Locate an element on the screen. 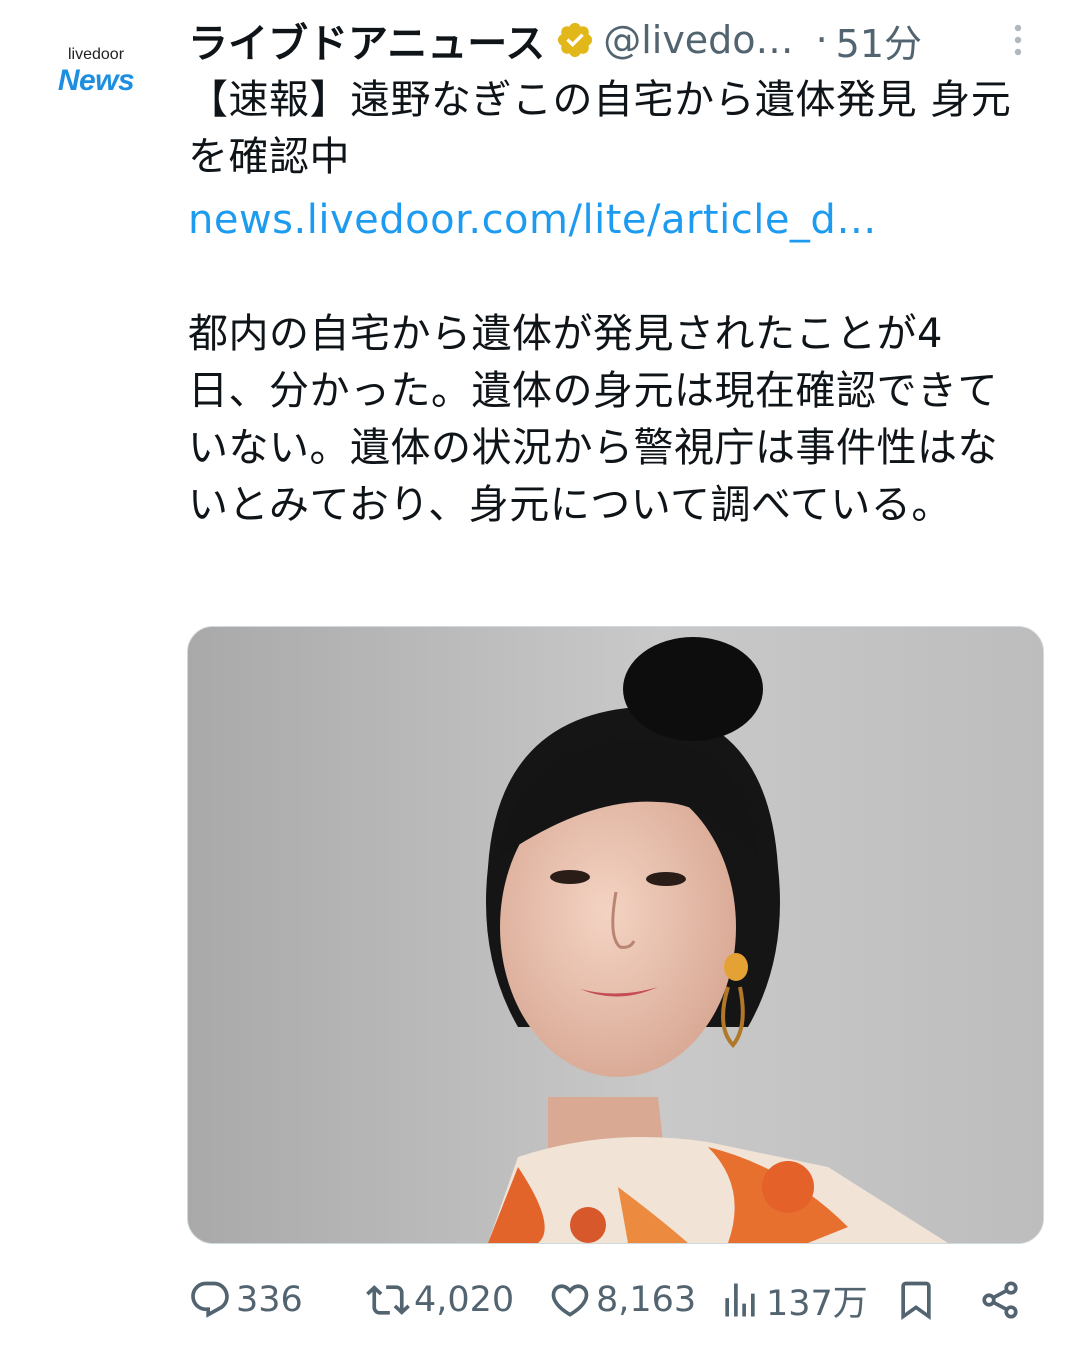 This screenshot has height=1350, width=1080. reply-button: 336 is located at coordinates (245, 1300).